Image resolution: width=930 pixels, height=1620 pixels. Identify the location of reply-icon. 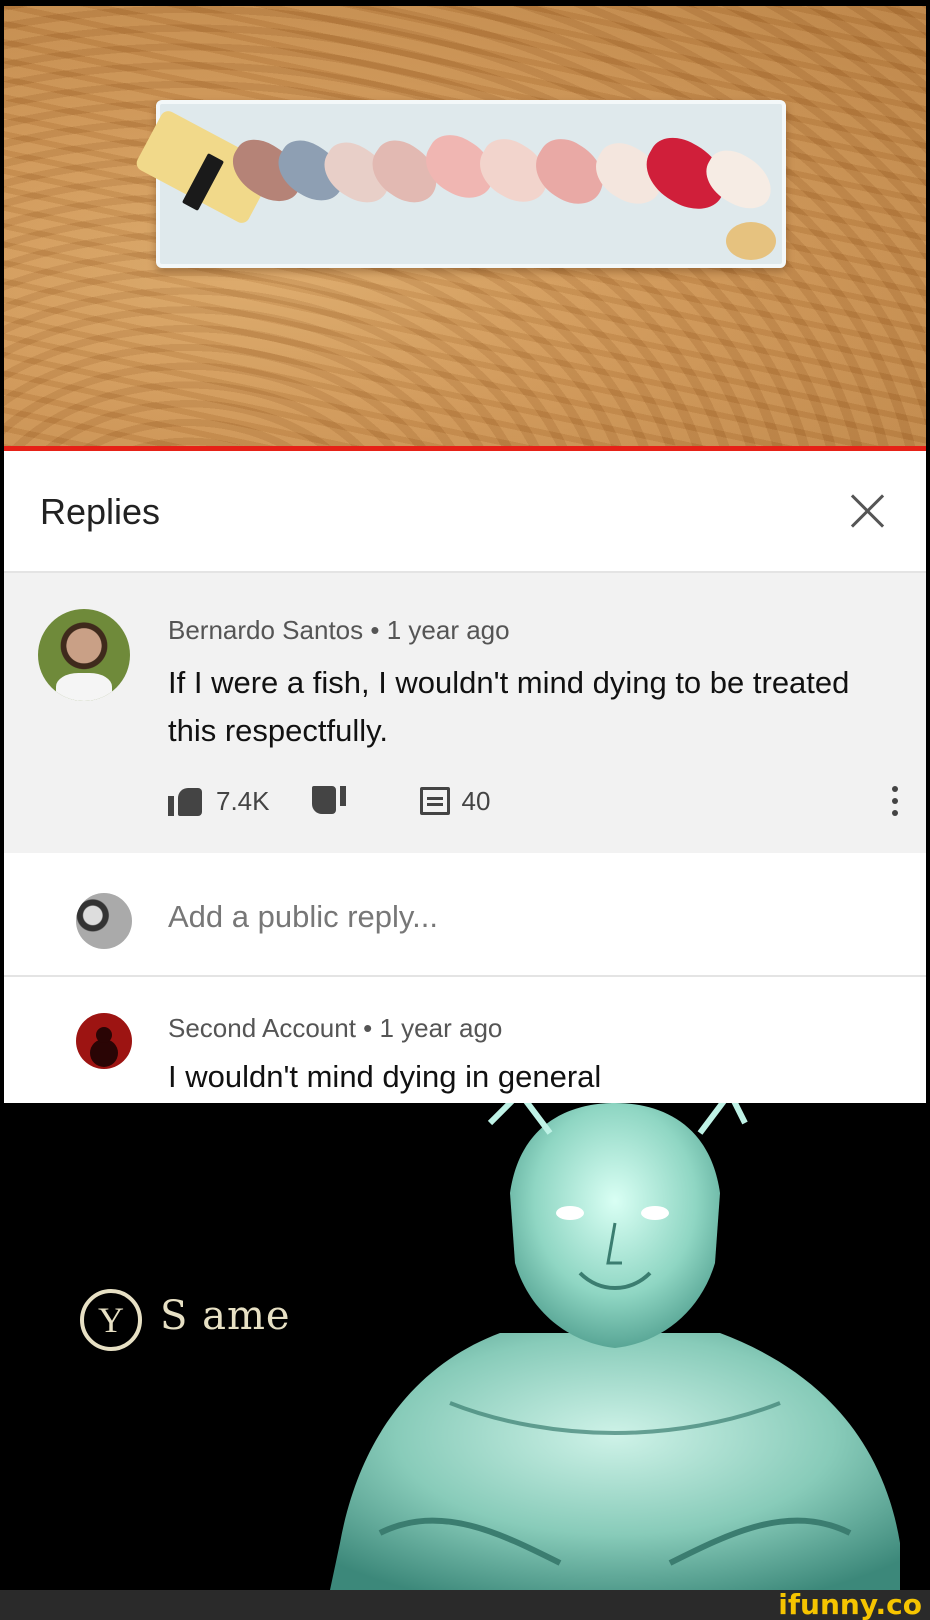
(434, 801).